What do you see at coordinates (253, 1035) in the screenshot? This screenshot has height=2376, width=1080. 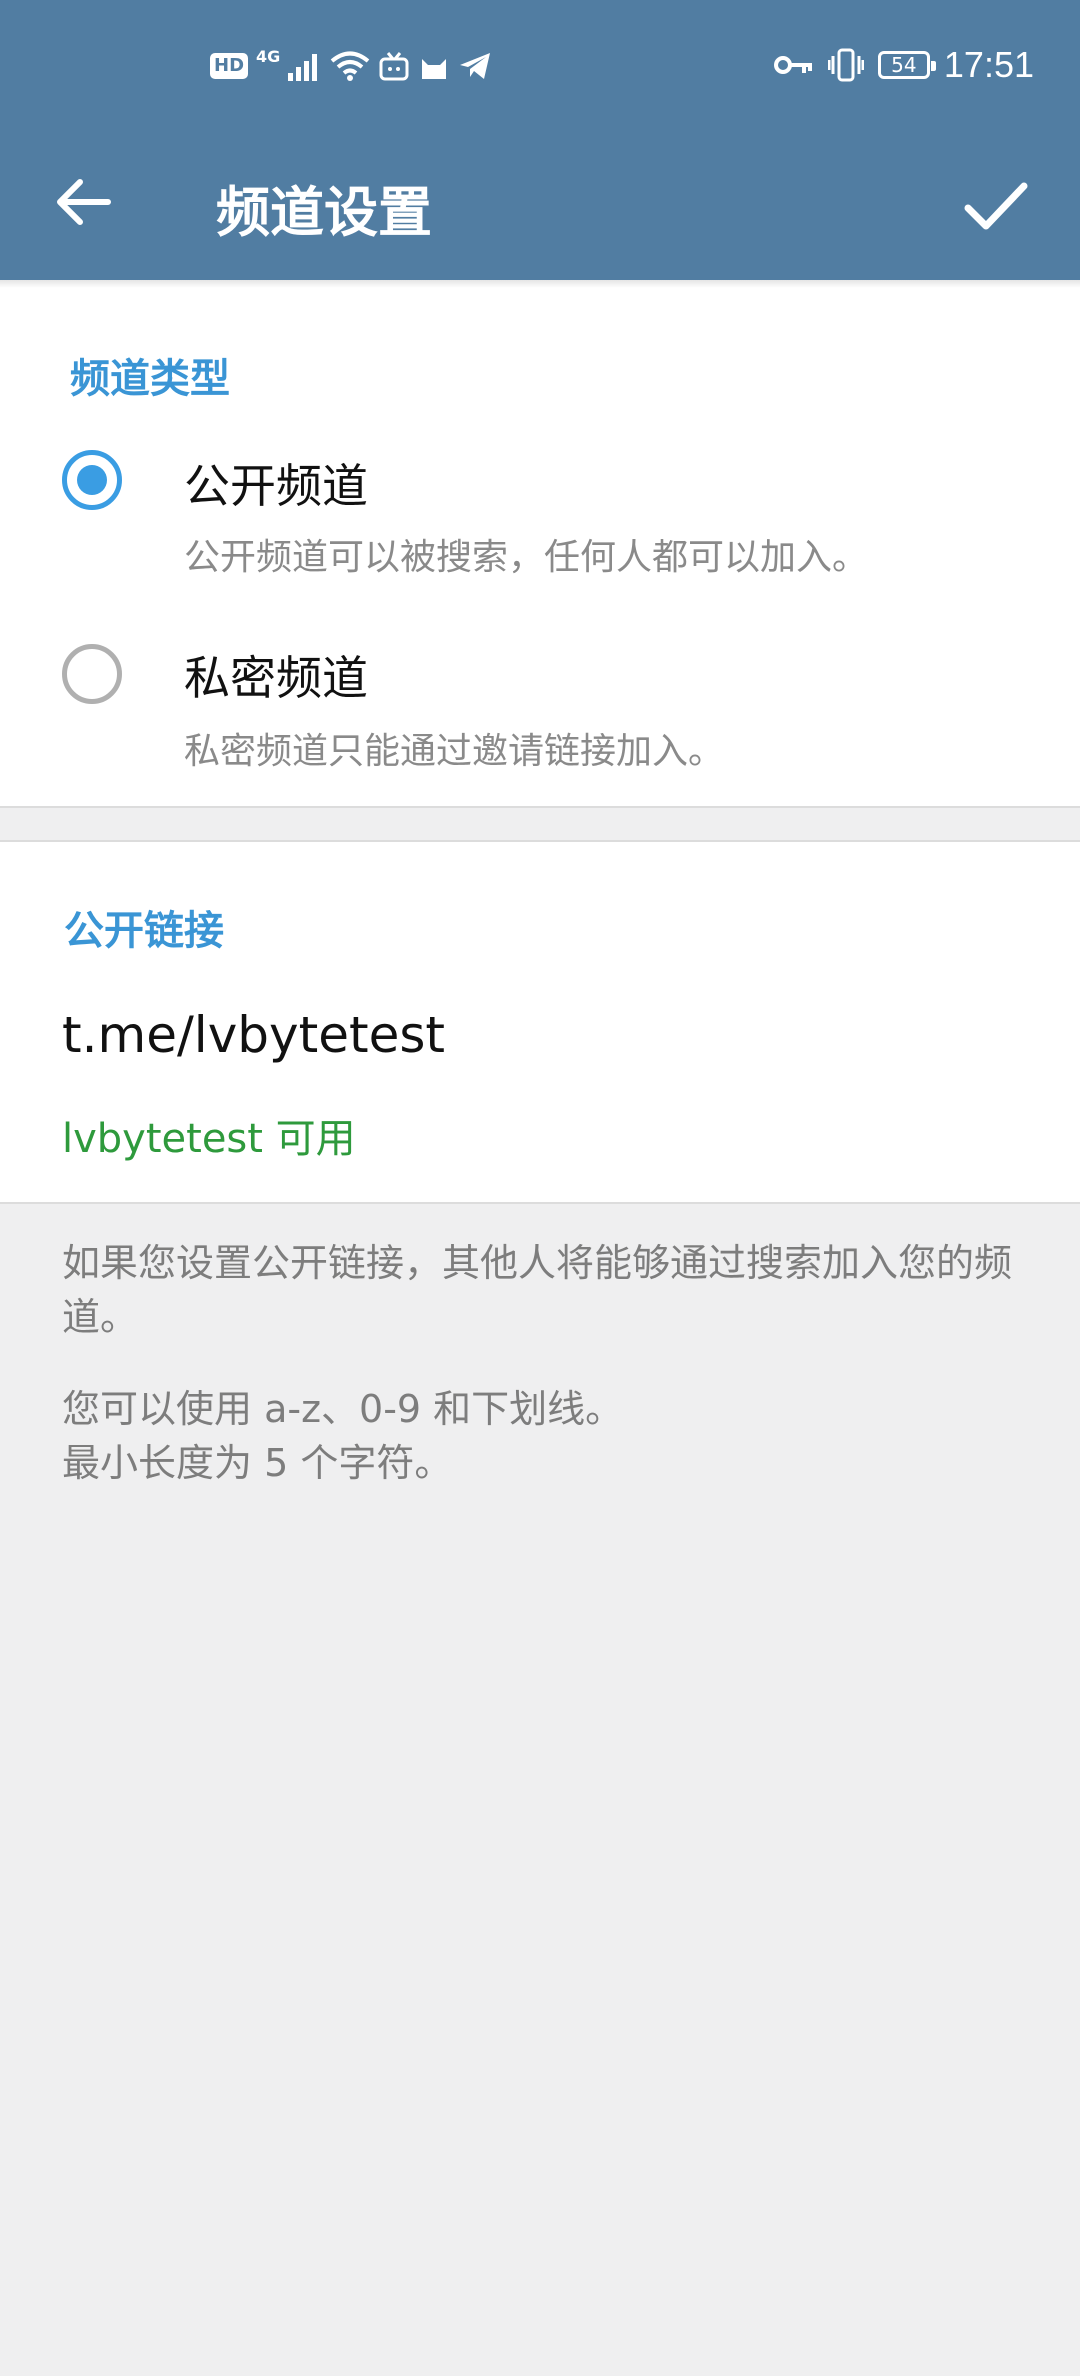 I see `public-link-input: t.me/lvbytetest` at bounding box center [253, 1035].